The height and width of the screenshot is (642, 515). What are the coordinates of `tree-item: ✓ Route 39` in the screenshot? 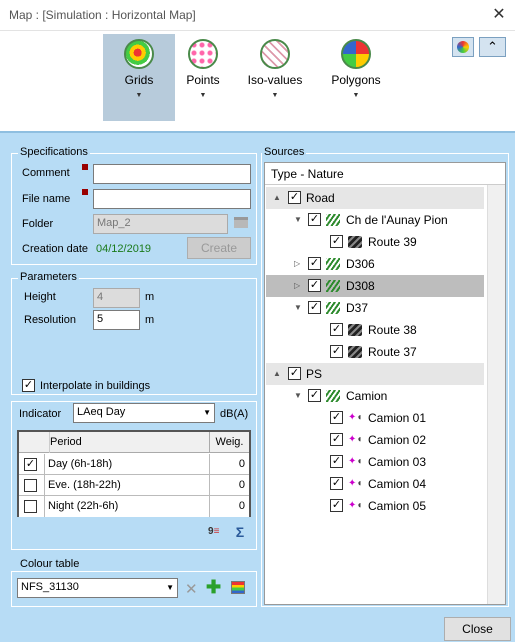 It's located at (375, 242).